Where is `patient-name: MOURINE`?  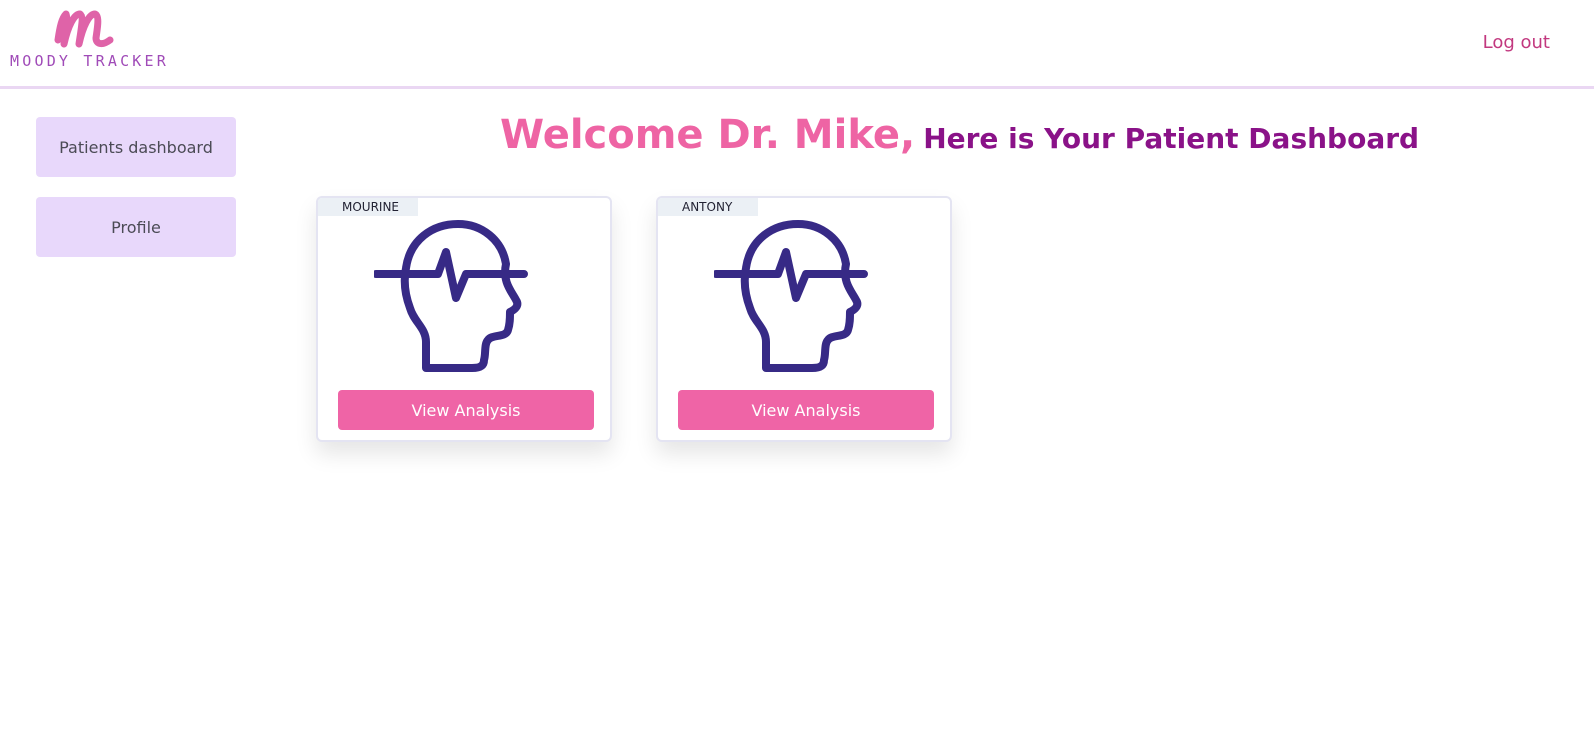 patient-name: MOURINE is located at coordinates (368, 207).